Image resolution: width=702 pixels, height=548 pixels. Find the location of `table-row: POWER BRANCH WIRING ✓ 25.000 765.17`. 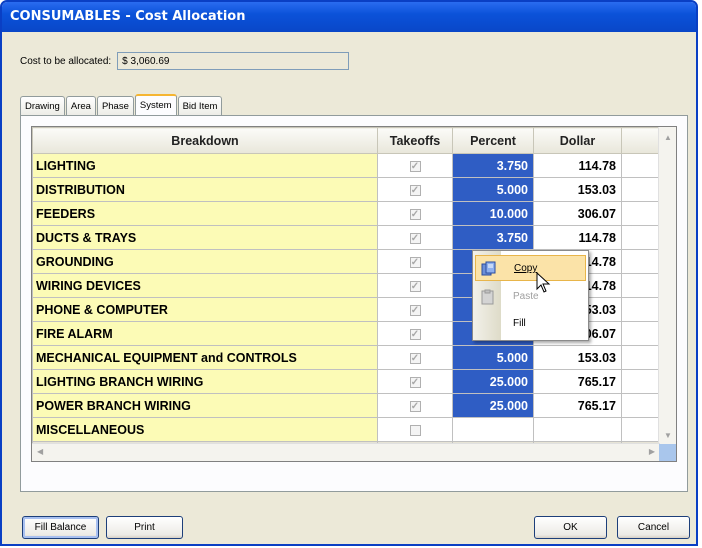

table-row: POWER BRANCH WIRING ✓ 25.000 765.17 is located at coordinates (347, 405).